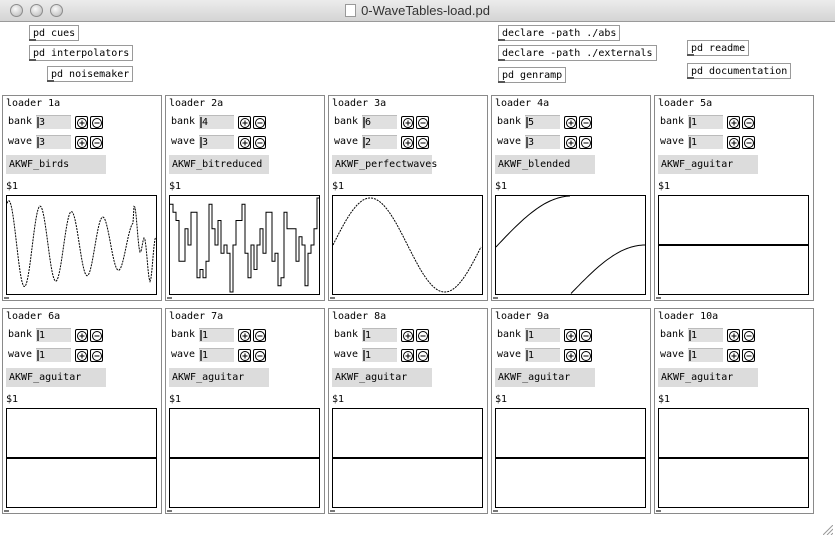 This screenshot has height=537, width=835. Describe the element at coordinates (90, 74) in the screenshot. I see `pd-noisemaker-object: pd noisemaker` at that location.